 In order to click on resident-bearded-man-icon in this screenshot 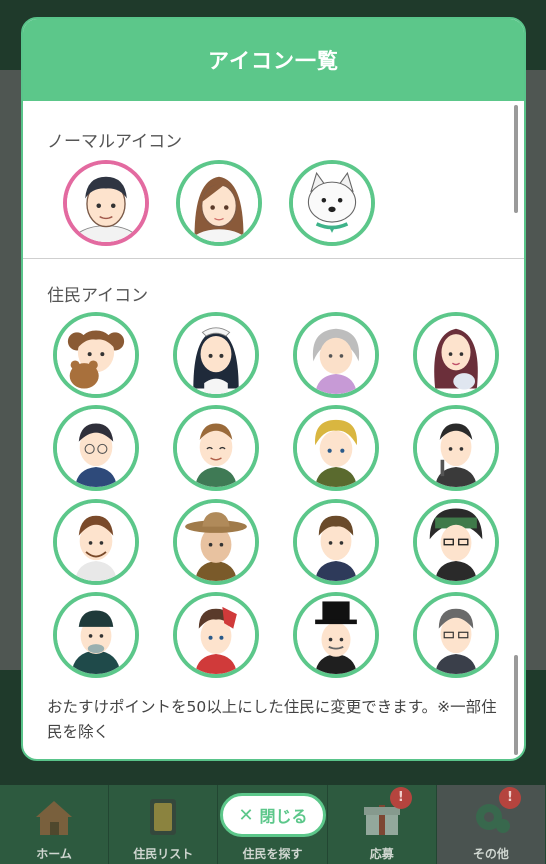, I will do `click(96, 542)`.